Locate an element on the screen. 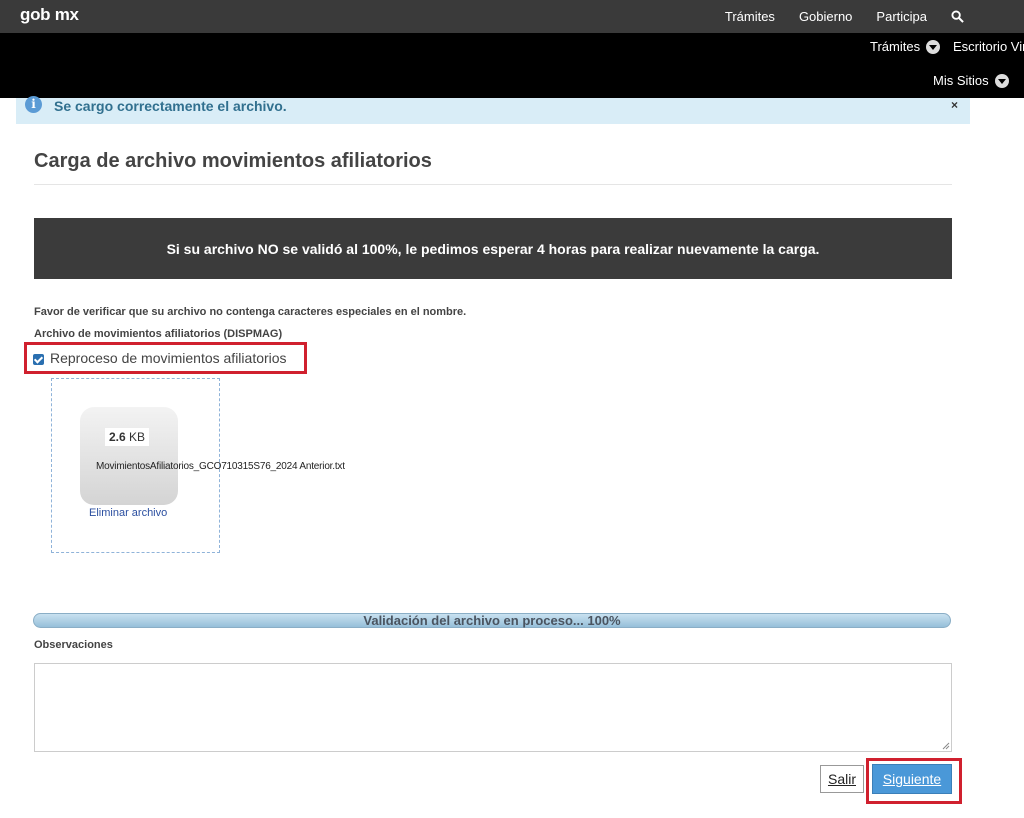 The width and height of the screenshot is (1024, 818). resize-grip-icon is located at coordinates (946, 746).